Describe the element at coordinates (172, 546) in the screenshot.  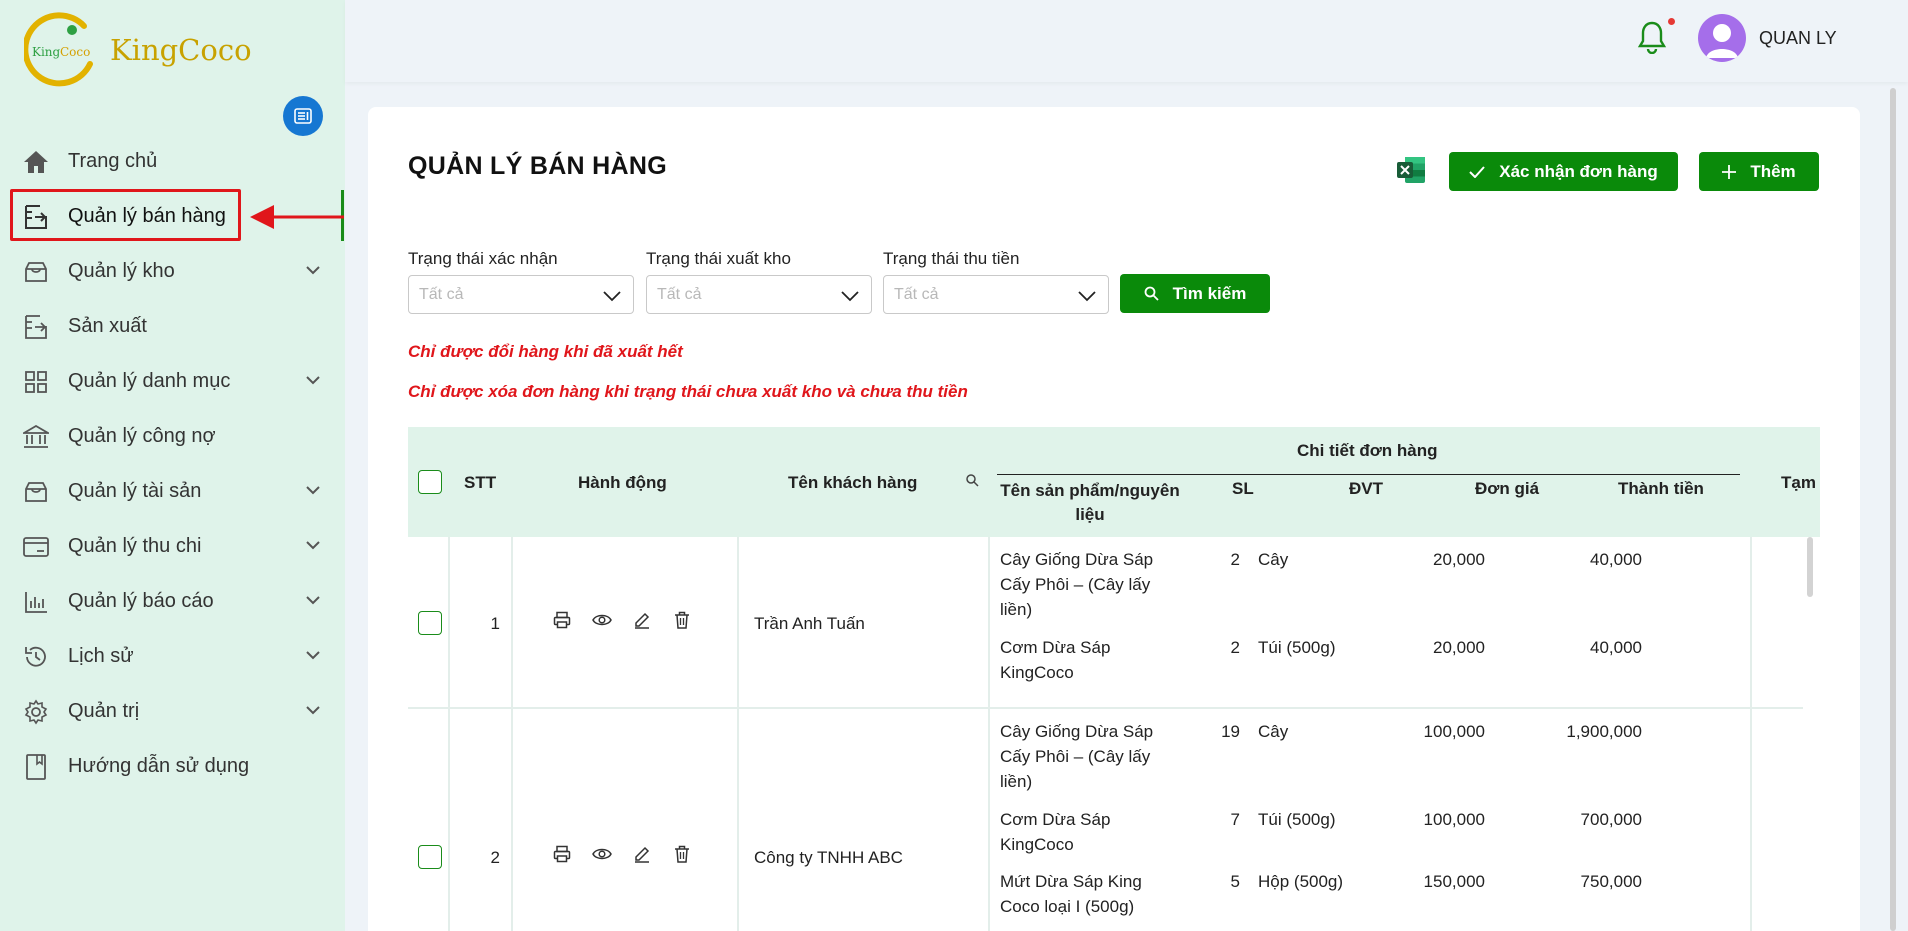
I see `sidebar-item-income-expense: Quản lý thu chi` at that location.